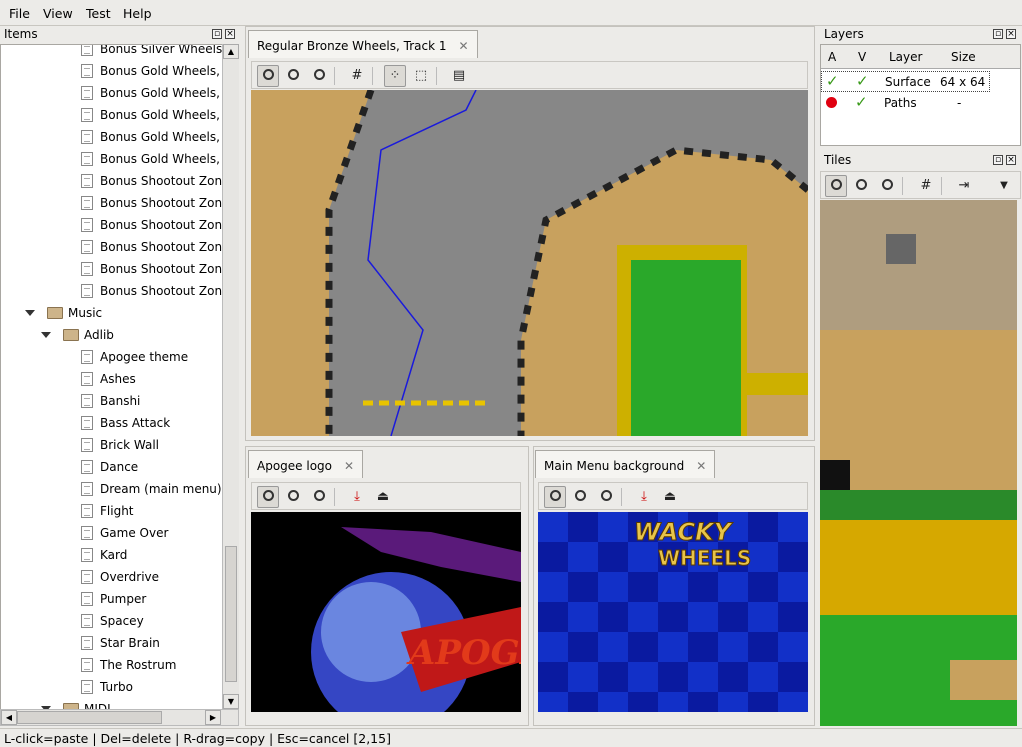 The image size is (1022, 747). What do you see at coordinates (89, 717) in the screenshot?
I see `hscroll-thumb` at bounding box center [89, 717].